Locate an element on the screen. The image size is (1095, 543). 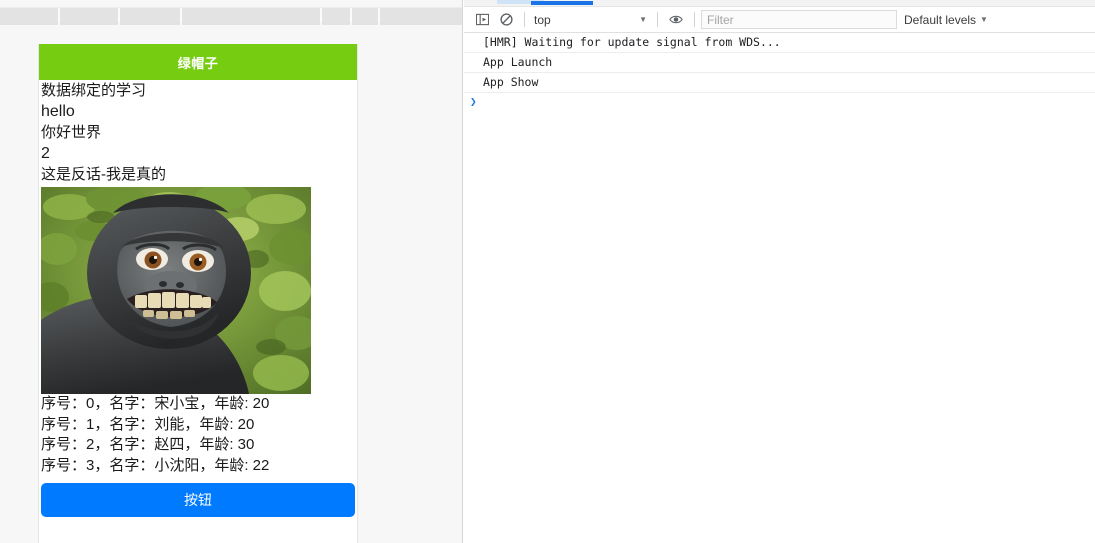
log-level-label: Default levels is located at coordinates (940, 19).